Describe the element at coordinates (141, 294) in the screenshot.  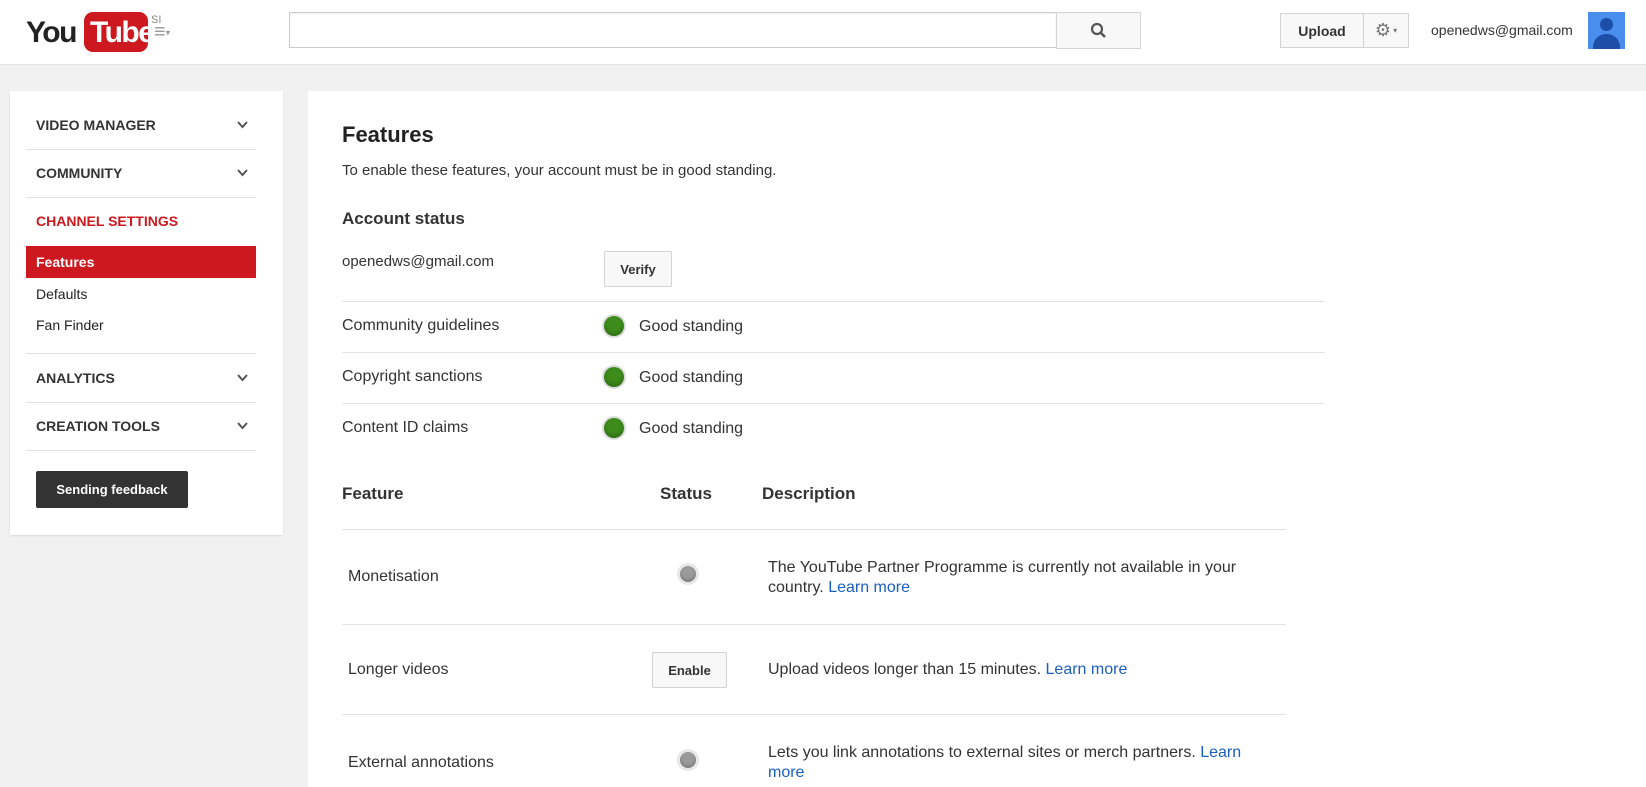
I see `sidebar-item-defaults: Defaults` at that location.